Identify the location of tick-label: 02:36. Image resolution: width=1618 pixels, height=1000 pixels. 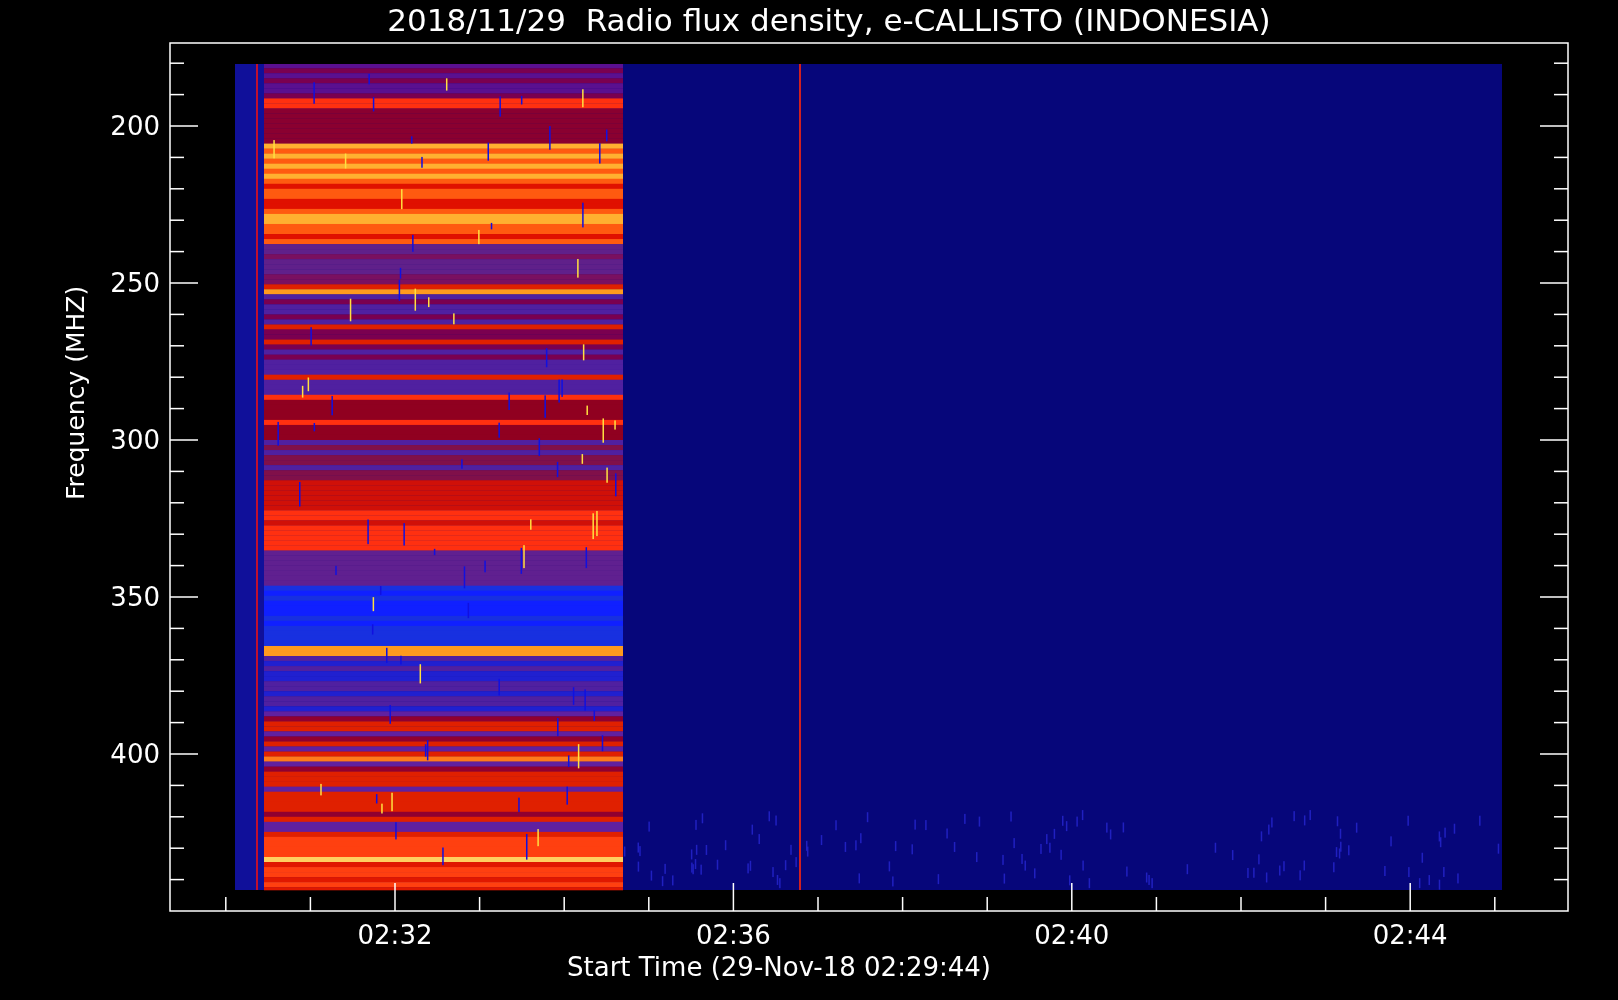
(733, 935).